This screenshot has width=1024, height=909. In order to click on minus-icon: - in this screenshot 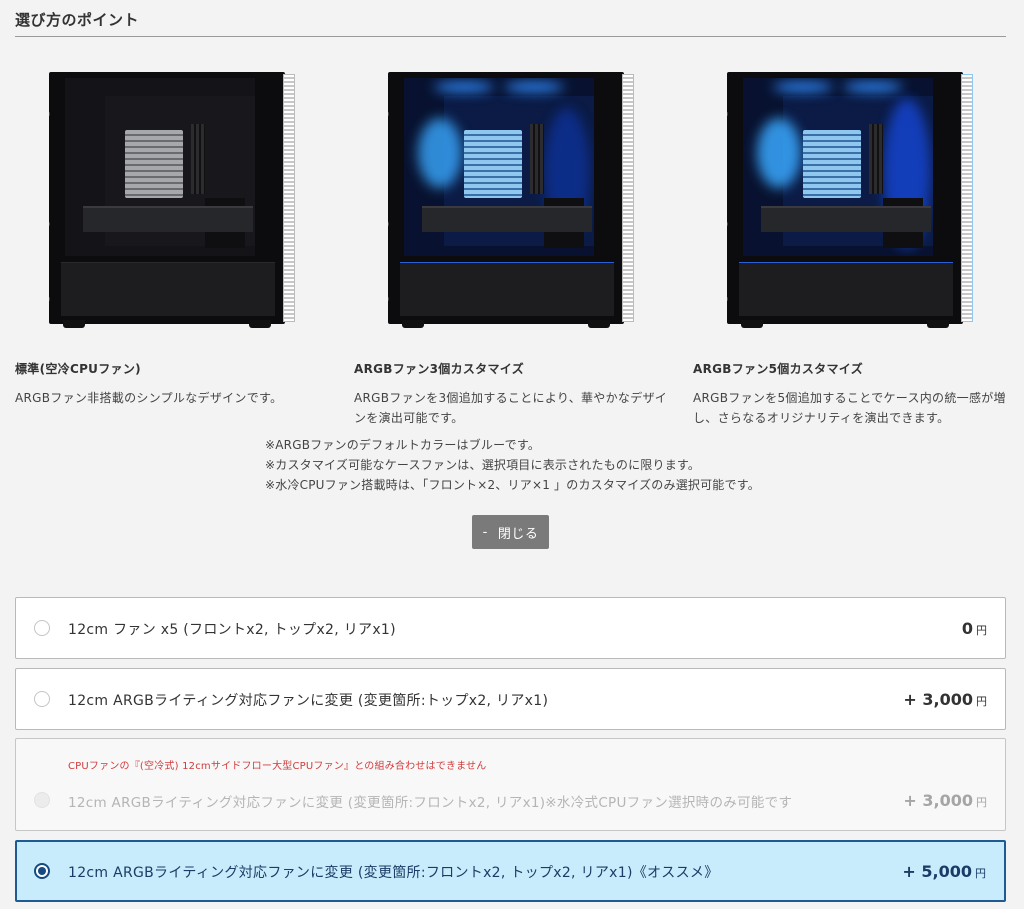, I will do `click(485, 532)`.